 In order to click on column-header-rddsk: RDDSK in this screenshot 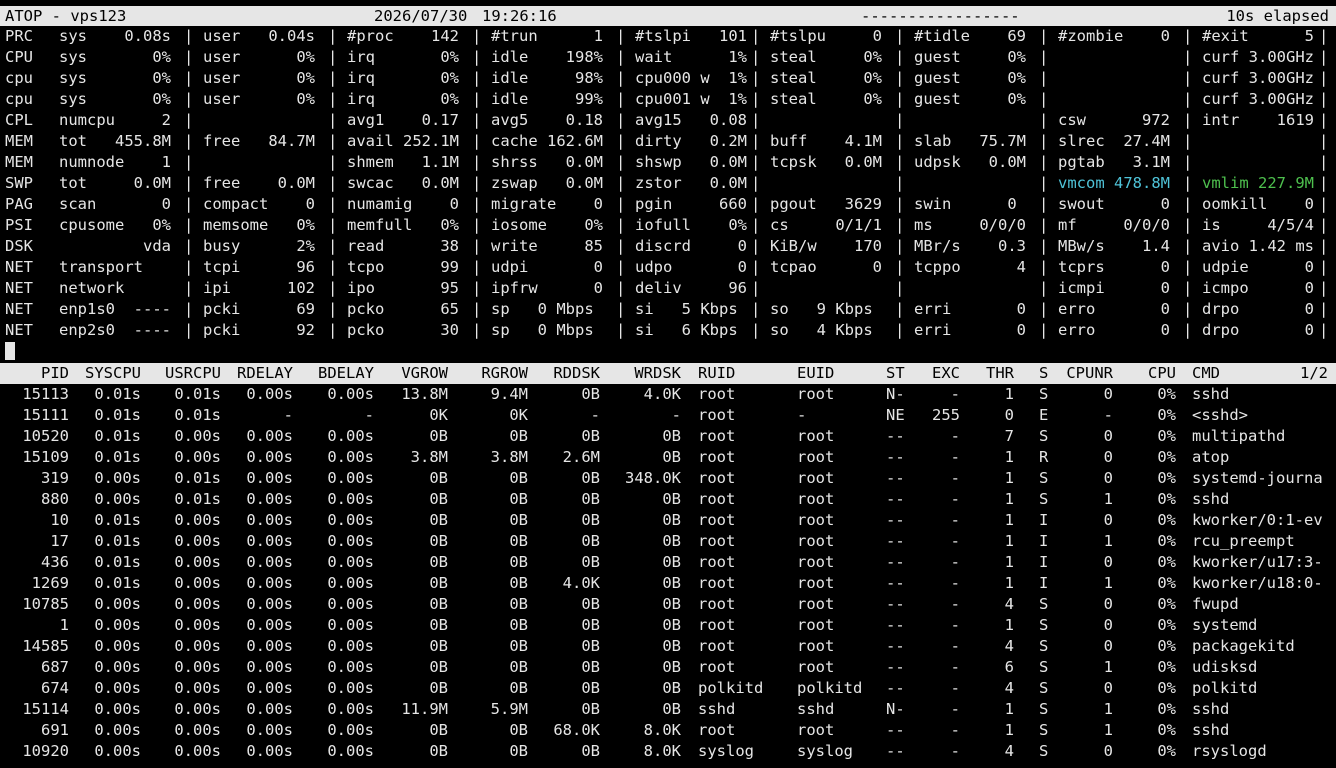, I will do `click(576, 373)`.